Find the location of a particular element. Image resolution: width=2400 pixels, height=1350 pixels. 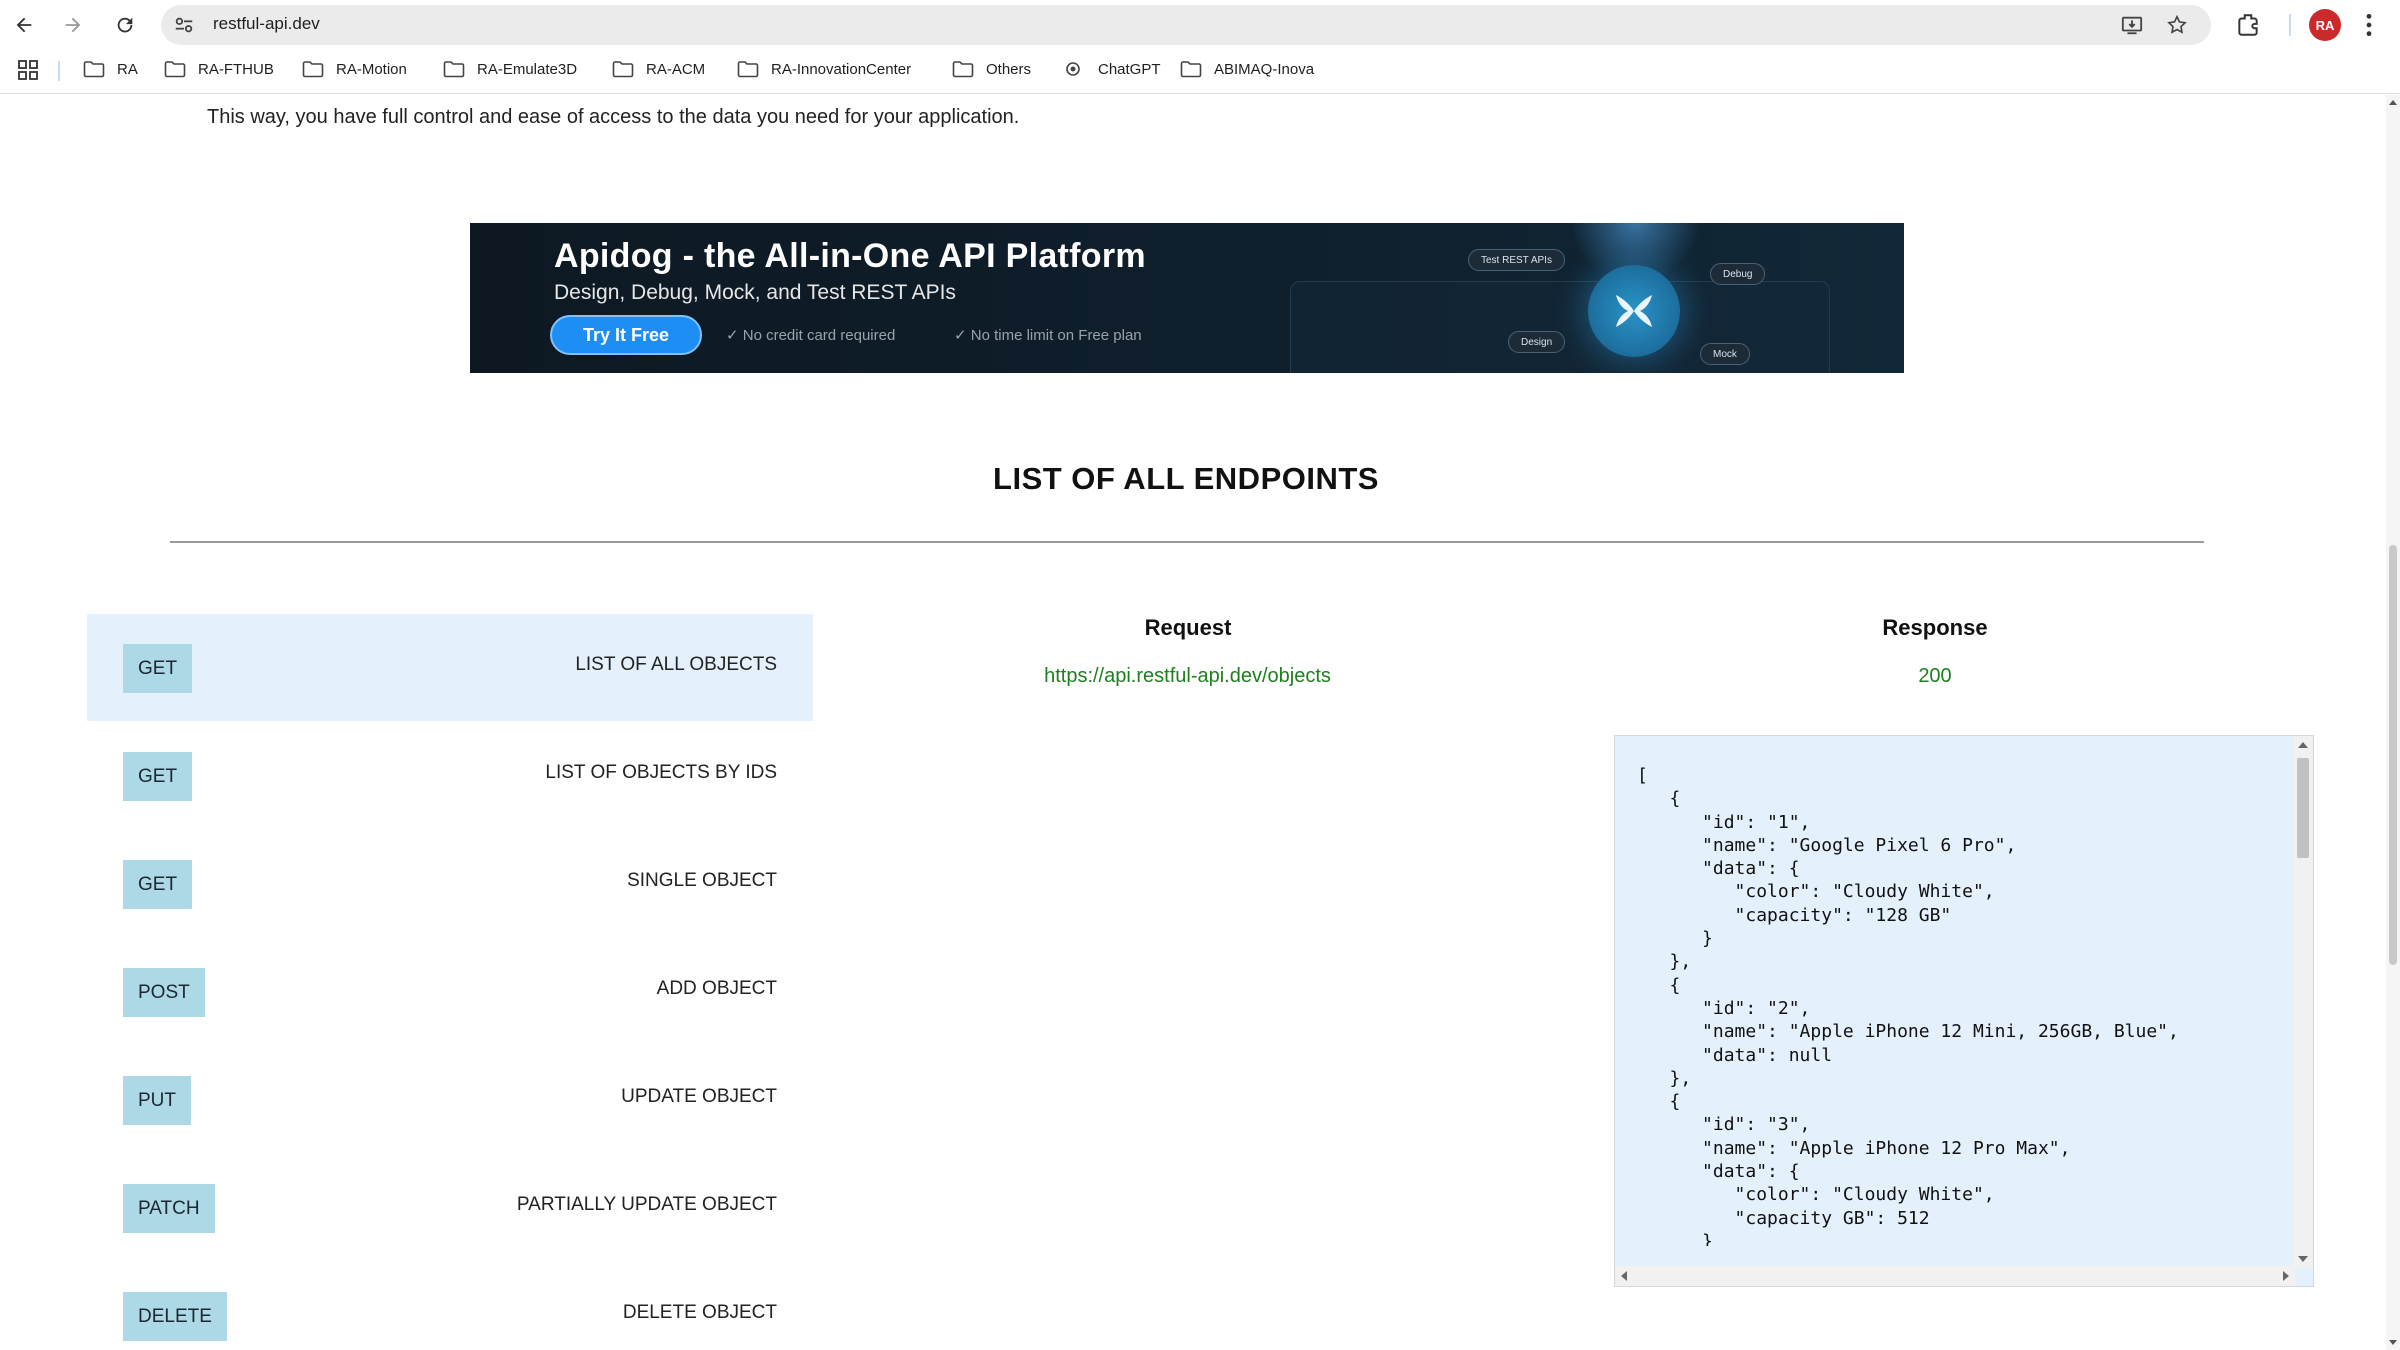

bookmark-others: Others is located at coordinates (991, 69).